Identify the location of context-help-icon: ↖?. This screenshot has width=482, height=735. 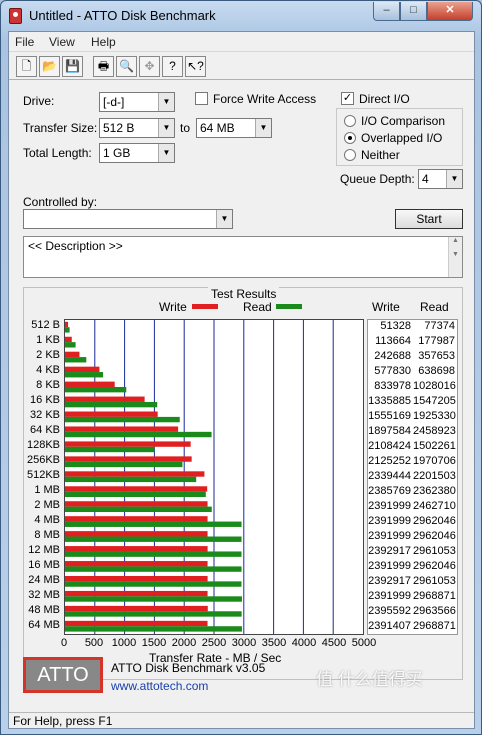
(195, 66).